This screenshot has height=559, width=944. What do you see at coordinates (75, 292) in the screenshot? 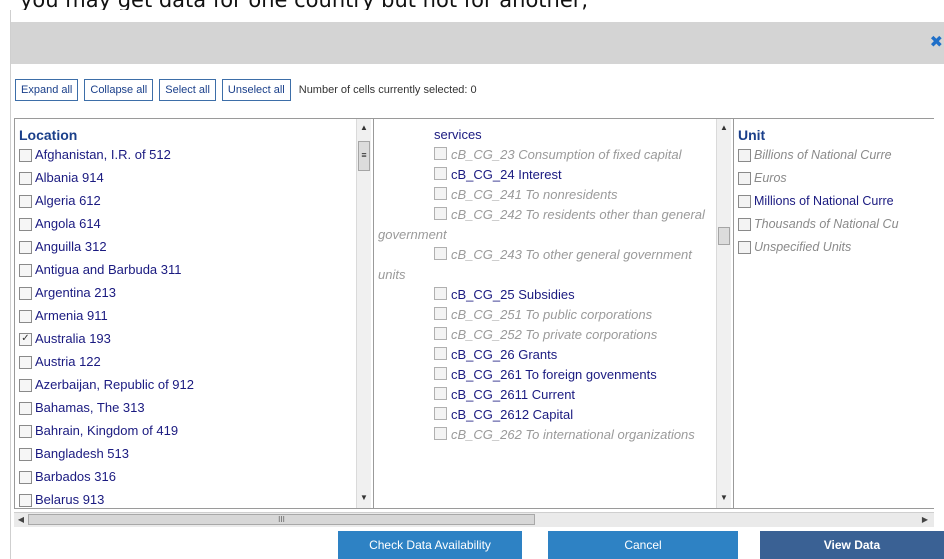
I see `location-label: Argentina 213` at bounding box center [75, 292].